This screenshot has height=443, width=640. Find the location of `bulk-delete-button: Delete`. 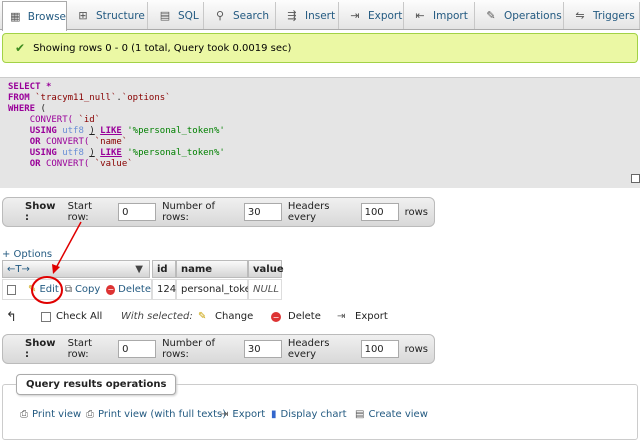

bulk-delete-button: Delete is located at coordinates (304, 316).